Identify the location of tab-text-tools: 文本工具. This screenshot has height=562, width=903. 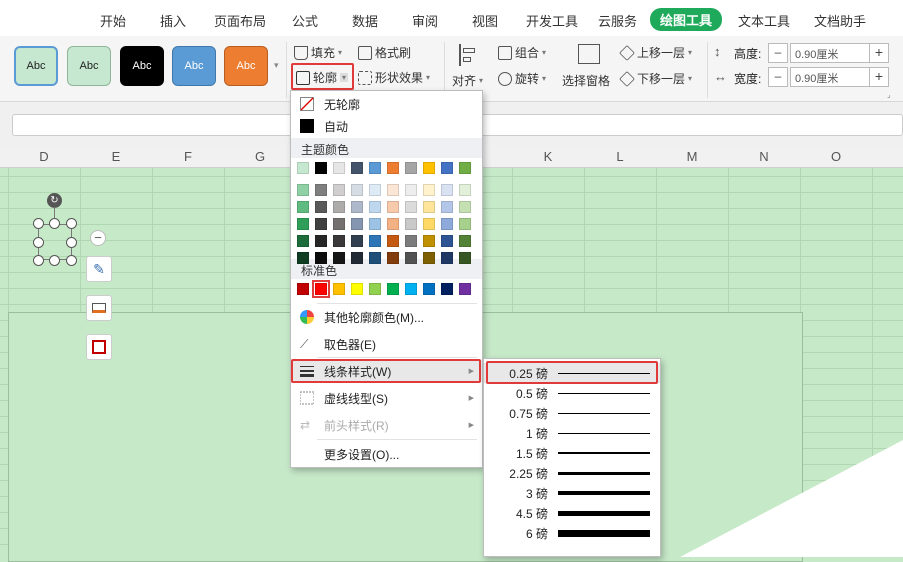
(764, 20).